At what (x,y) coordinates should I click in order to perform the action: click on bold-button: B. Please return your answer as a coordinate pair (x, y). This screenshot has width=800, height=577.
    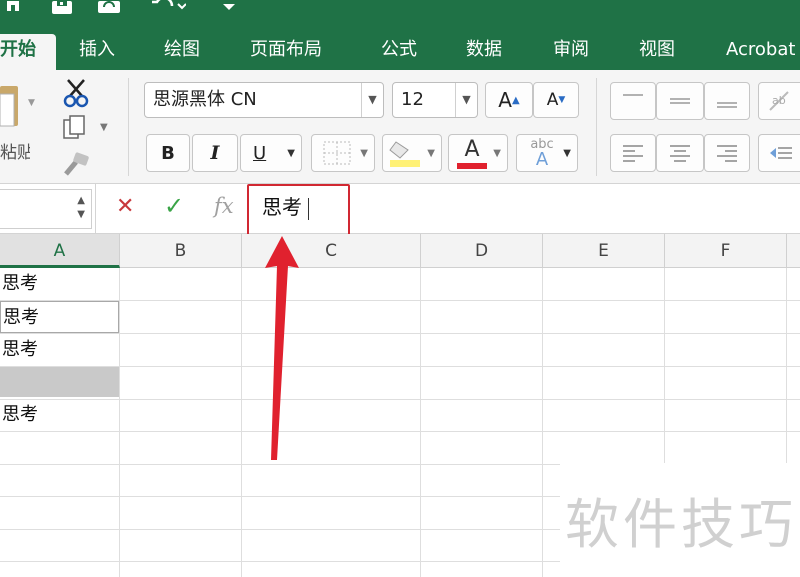
    Looking at the image, I should click on (168, 153).